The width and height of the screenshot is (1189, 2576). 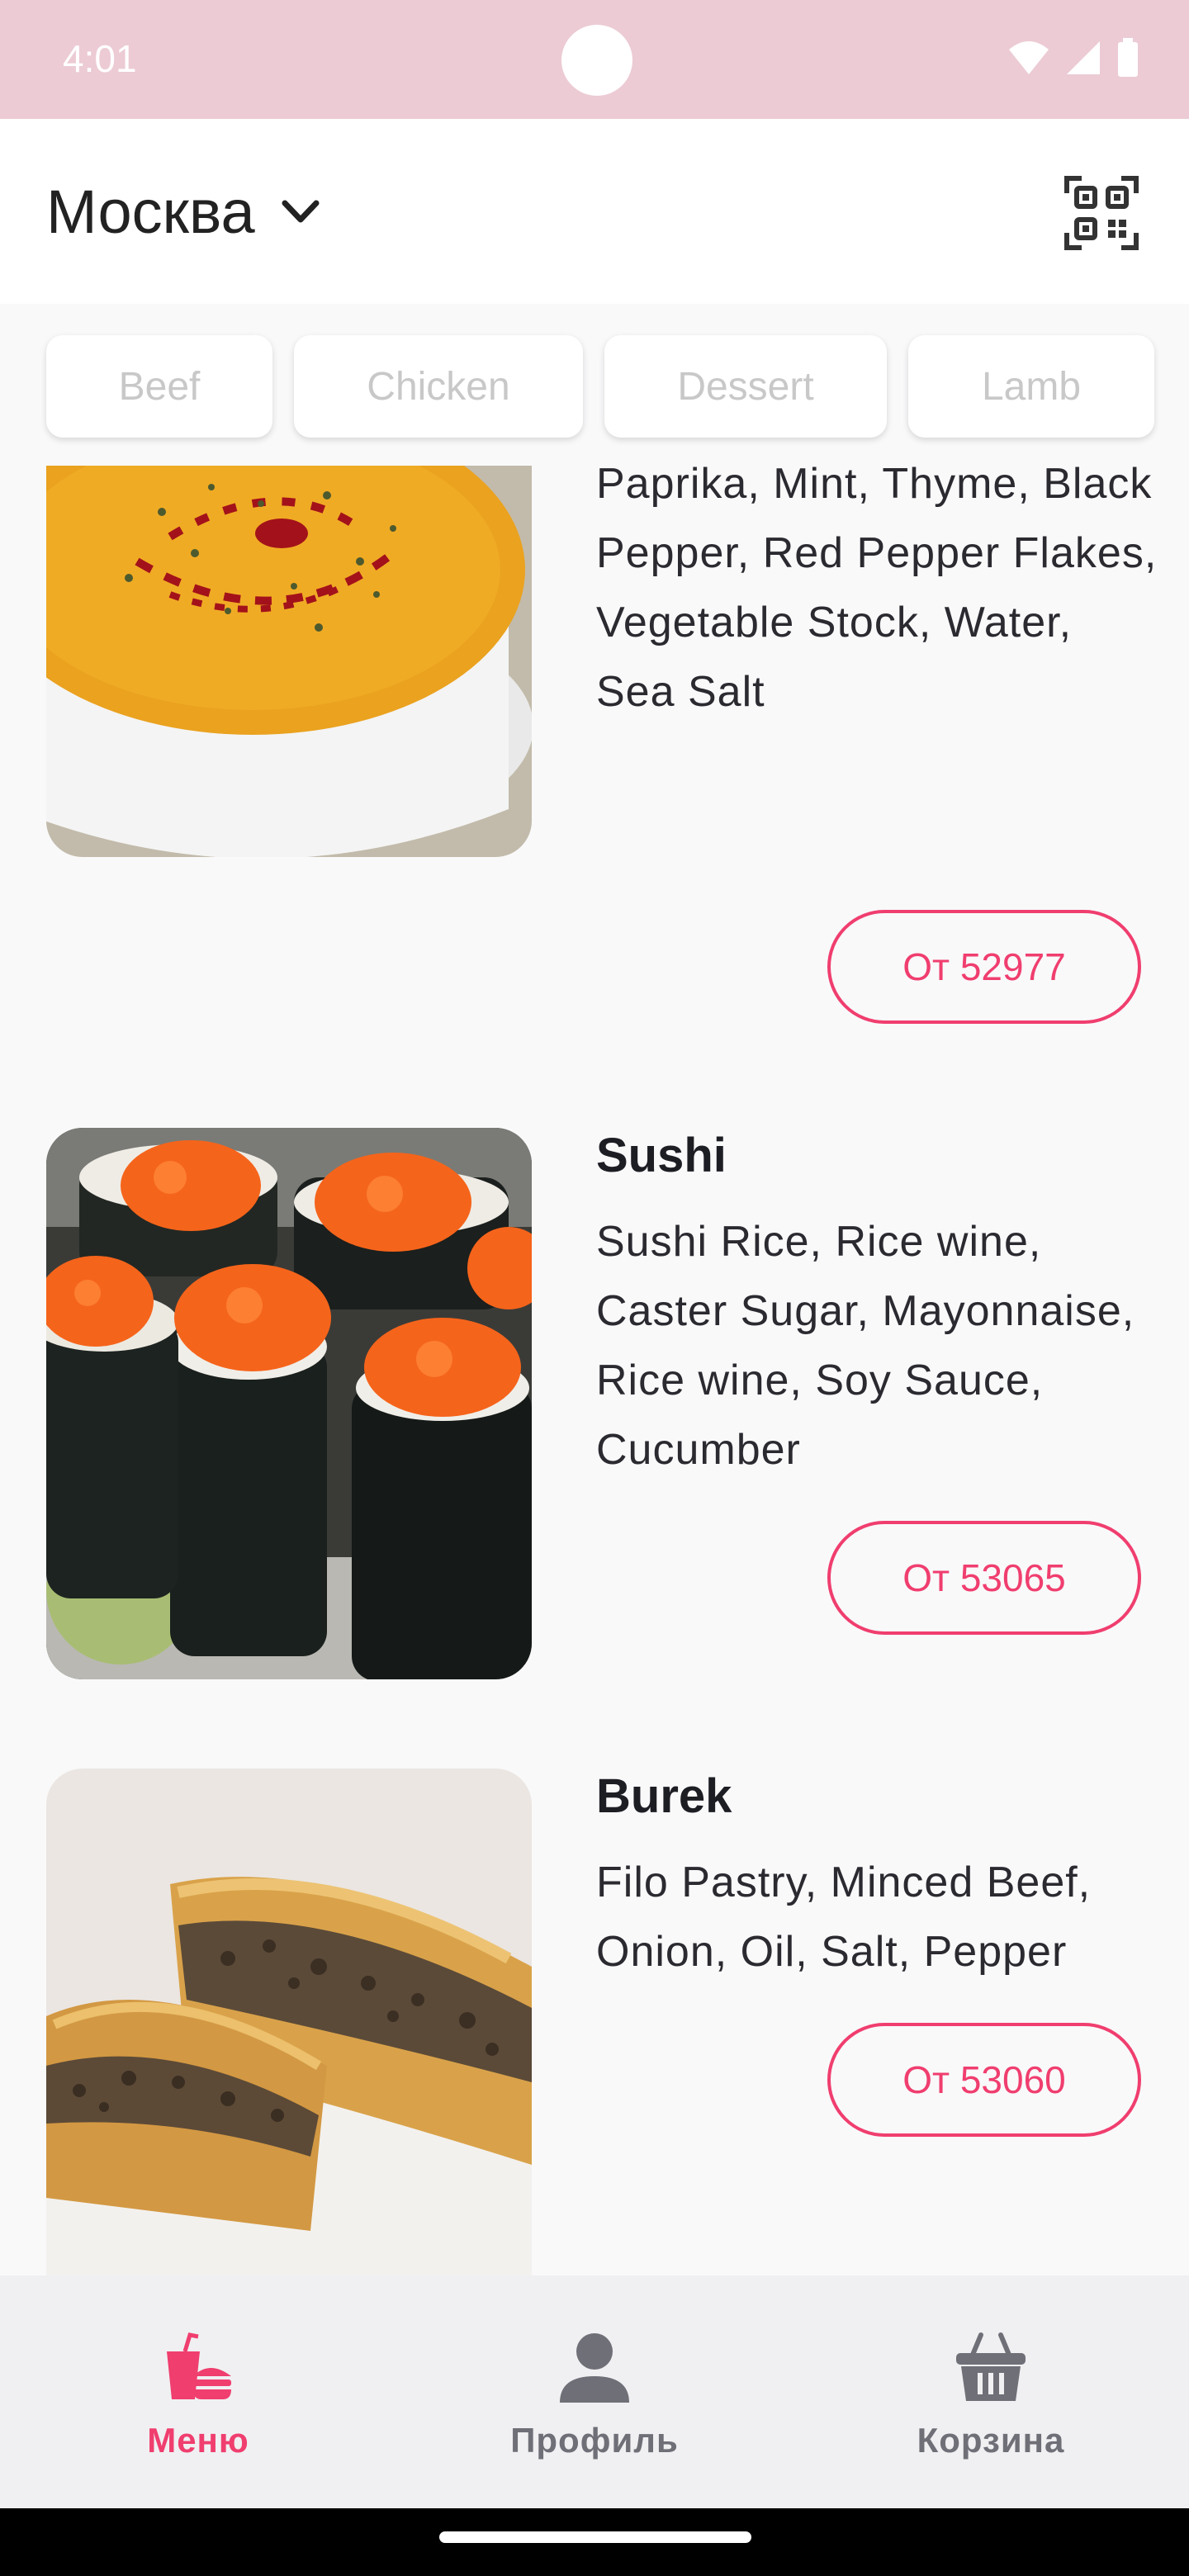 What do you see at coordinates (594, 2368) in the screenshot?
I see `person-icon` at bounding box center [594, 2368].